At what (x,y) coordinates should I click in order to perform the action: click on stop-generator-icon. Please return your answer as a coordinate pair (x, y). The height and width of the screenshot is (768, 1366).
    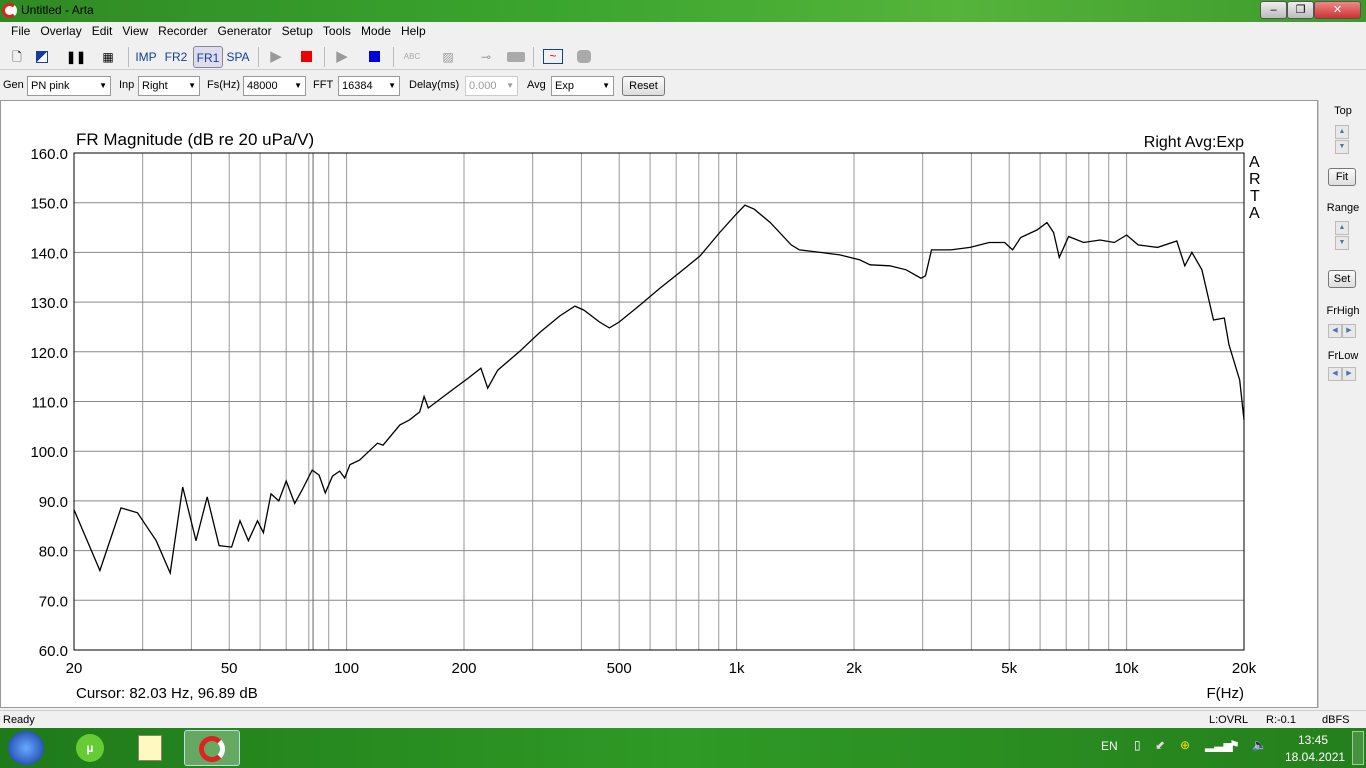
    Looking at the image, I should click on (374, 57).